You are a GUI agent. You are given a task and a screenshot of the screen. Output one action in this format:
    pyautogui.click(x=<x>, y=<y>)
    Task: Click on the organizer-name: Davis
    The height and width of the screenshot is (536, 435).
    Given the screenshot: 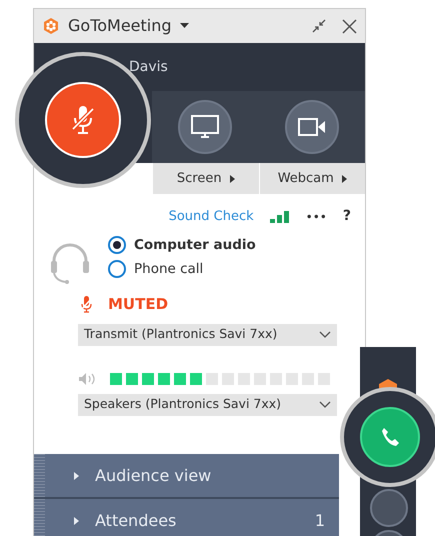 What is the action you would take?
    pyautogui.click(x=148, y=67)
    